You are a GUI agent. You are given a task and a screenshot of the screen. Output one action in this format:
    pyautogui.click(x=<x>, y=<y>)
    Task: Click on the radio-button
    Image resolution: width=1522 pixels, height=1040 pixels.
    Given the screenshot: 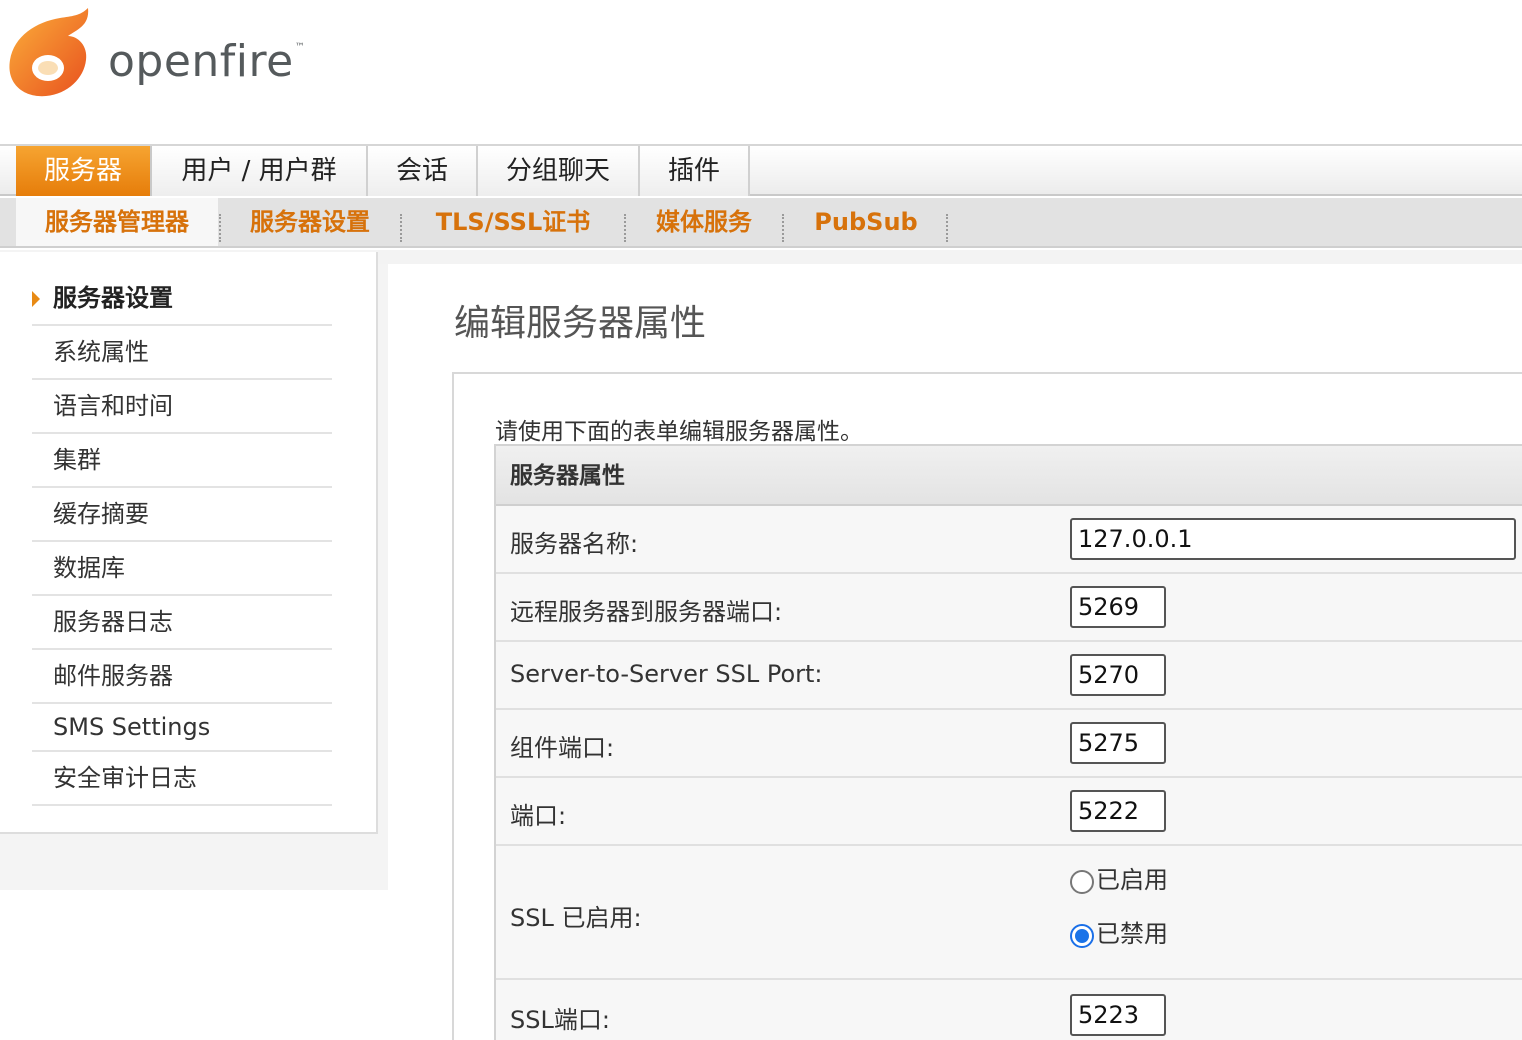 What is the action you would take?
    pyautogui.click(x=1082, y=881)
    